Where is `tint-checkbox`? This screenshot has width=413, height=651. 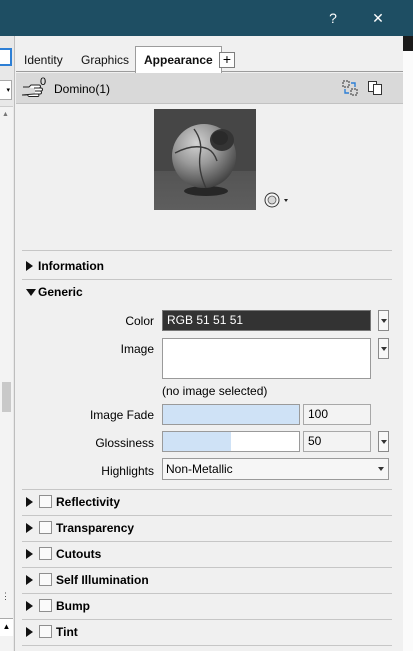 tint-checkbox is located at coordinates (45, 631).